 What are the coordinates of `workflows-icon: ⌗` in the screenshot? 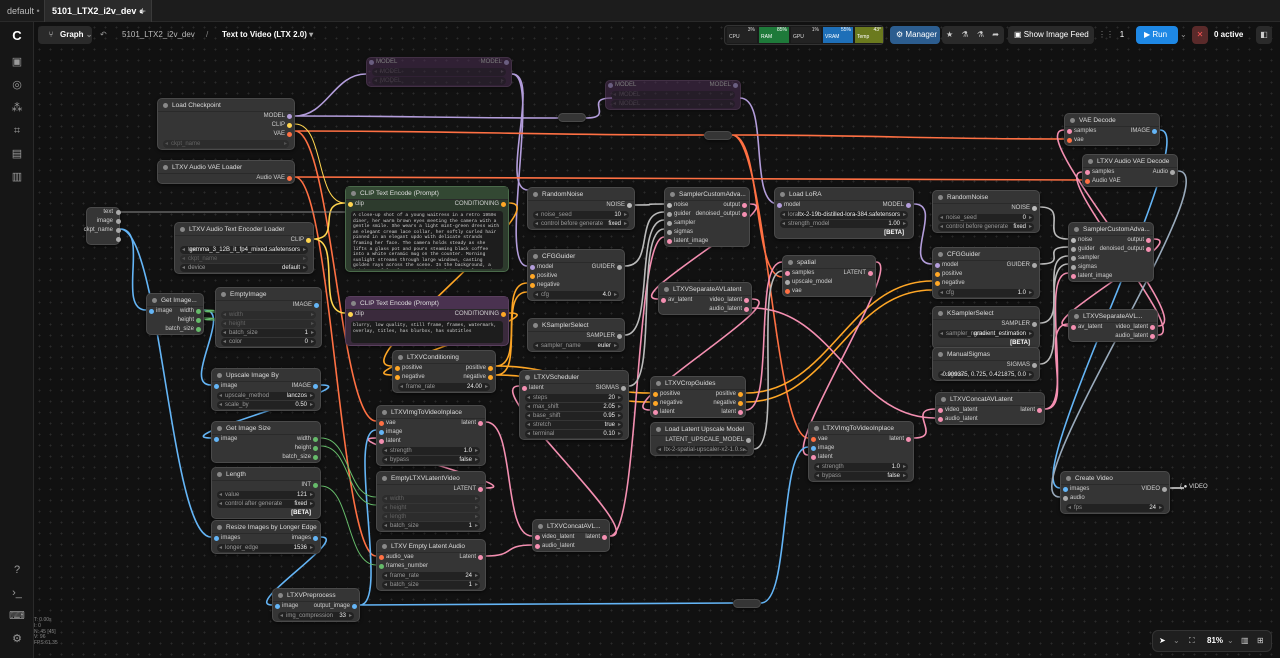 It's located at (17, 131).